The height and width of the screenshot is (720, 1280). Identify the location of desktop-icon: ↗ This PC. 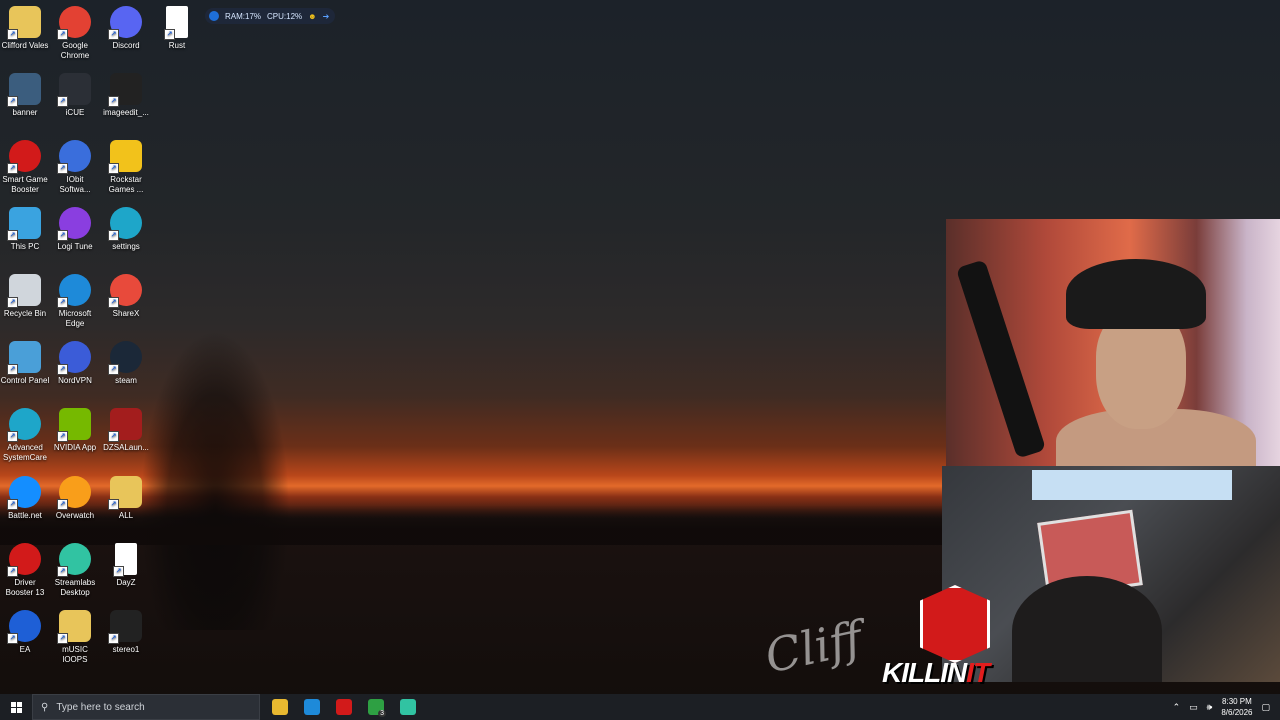
(25, 229).